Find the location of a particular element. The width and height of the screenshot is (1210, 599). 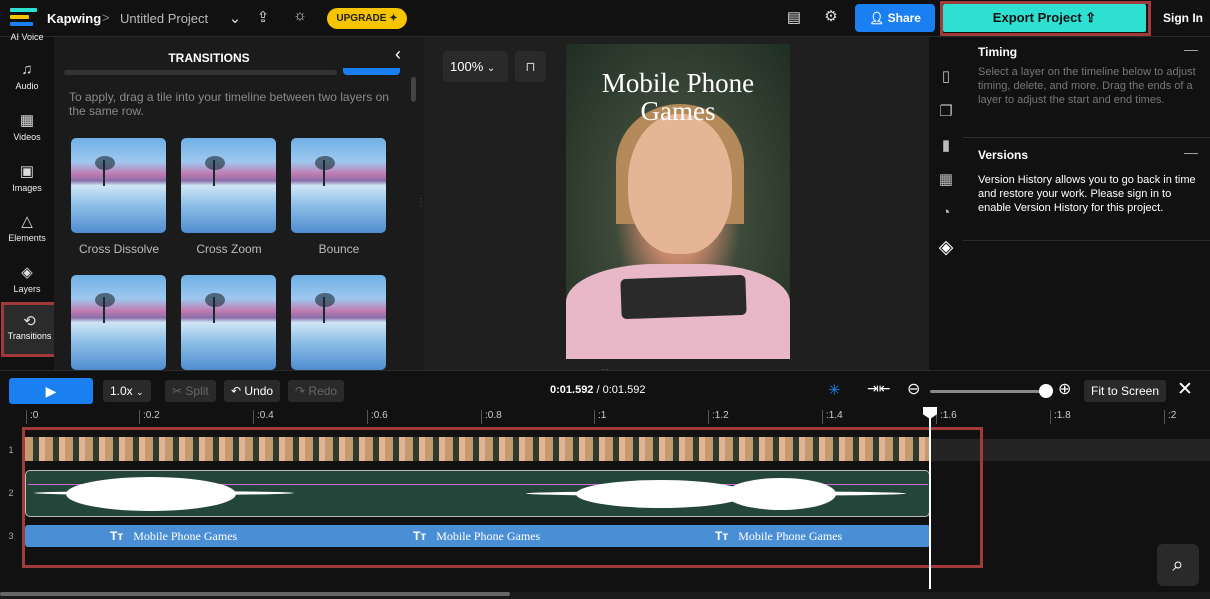

film-icon: ▦ is located at coordinates (27, 120).